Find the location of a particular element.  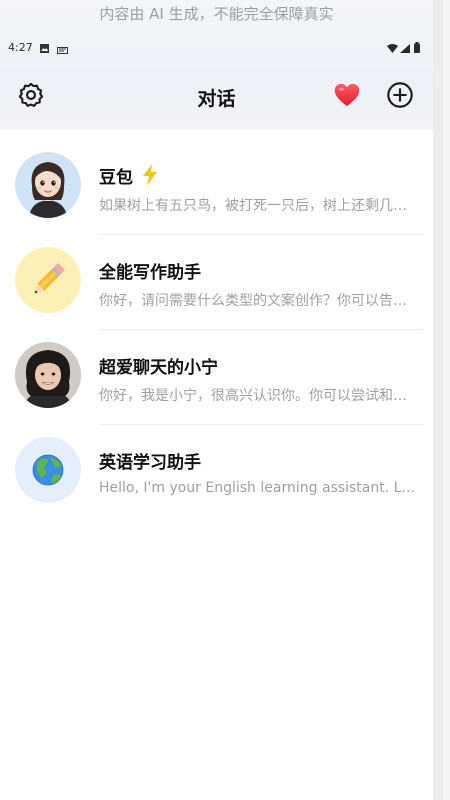

signal-icon is located at coordinates (405, 49).